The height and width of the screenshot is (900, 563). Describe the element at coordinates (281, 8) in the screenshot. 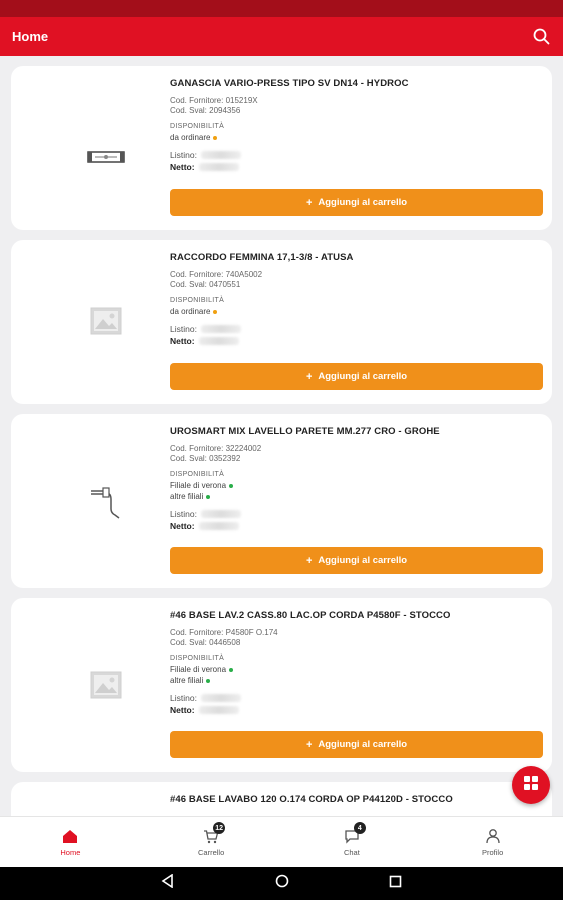

I see `status-bar` at that location.